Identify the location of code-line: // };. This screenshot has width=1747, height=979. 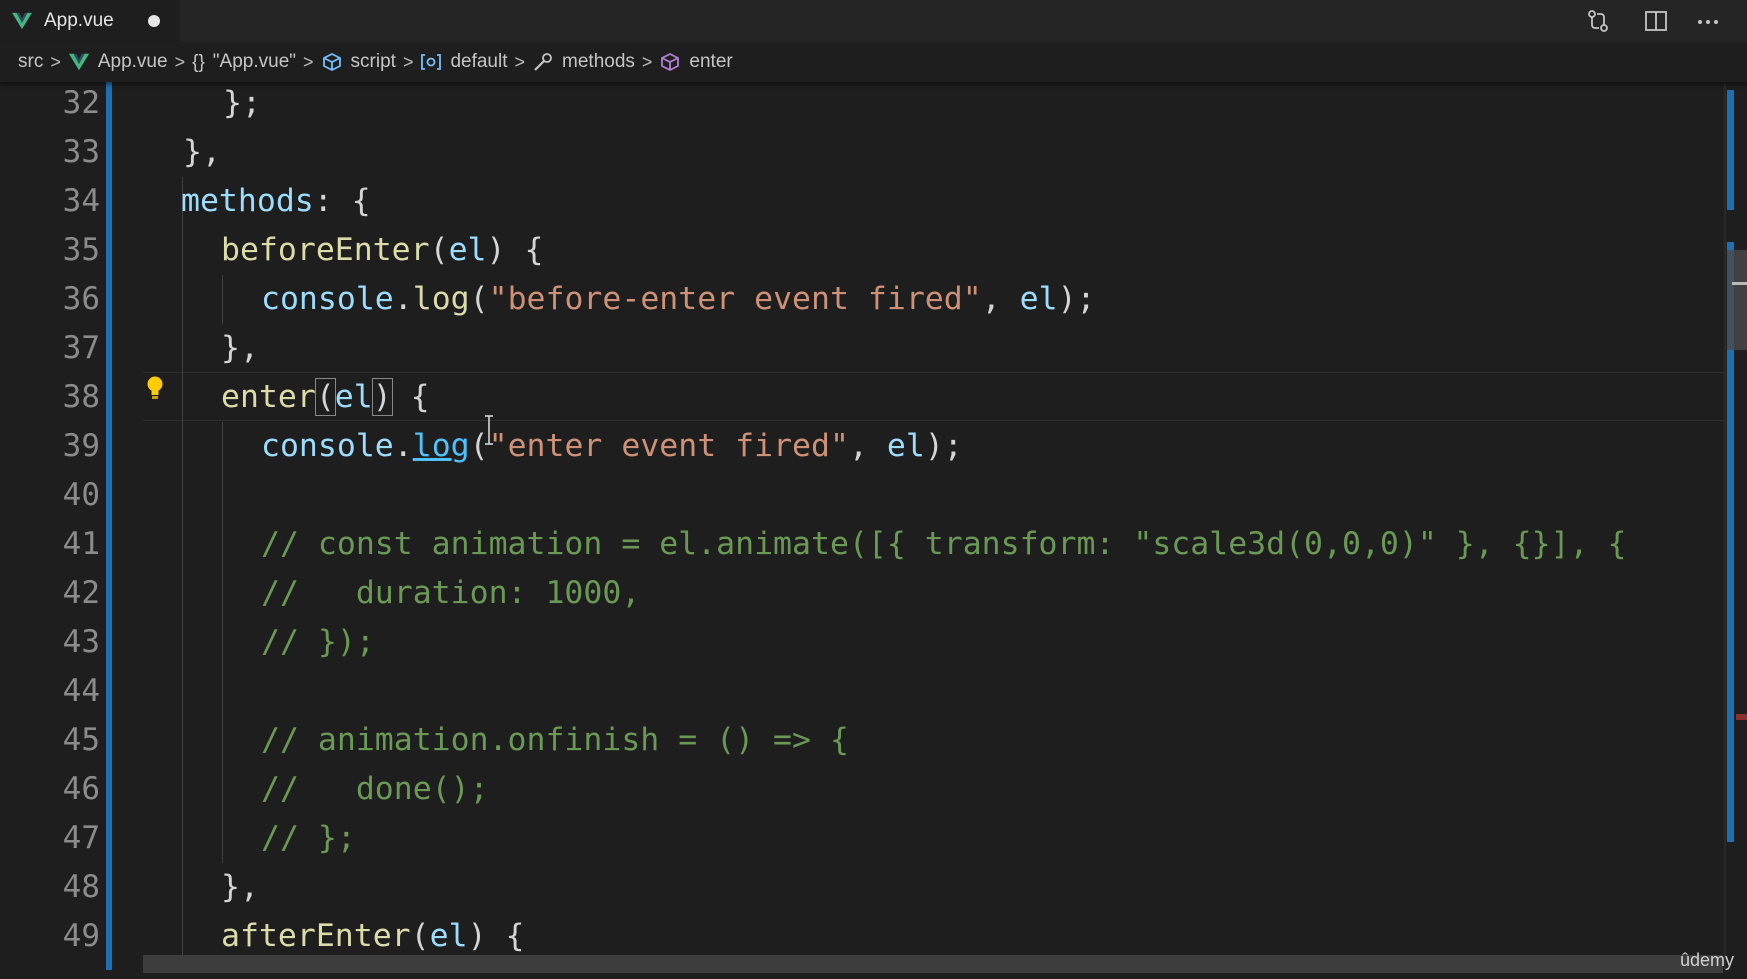
(308, 838).